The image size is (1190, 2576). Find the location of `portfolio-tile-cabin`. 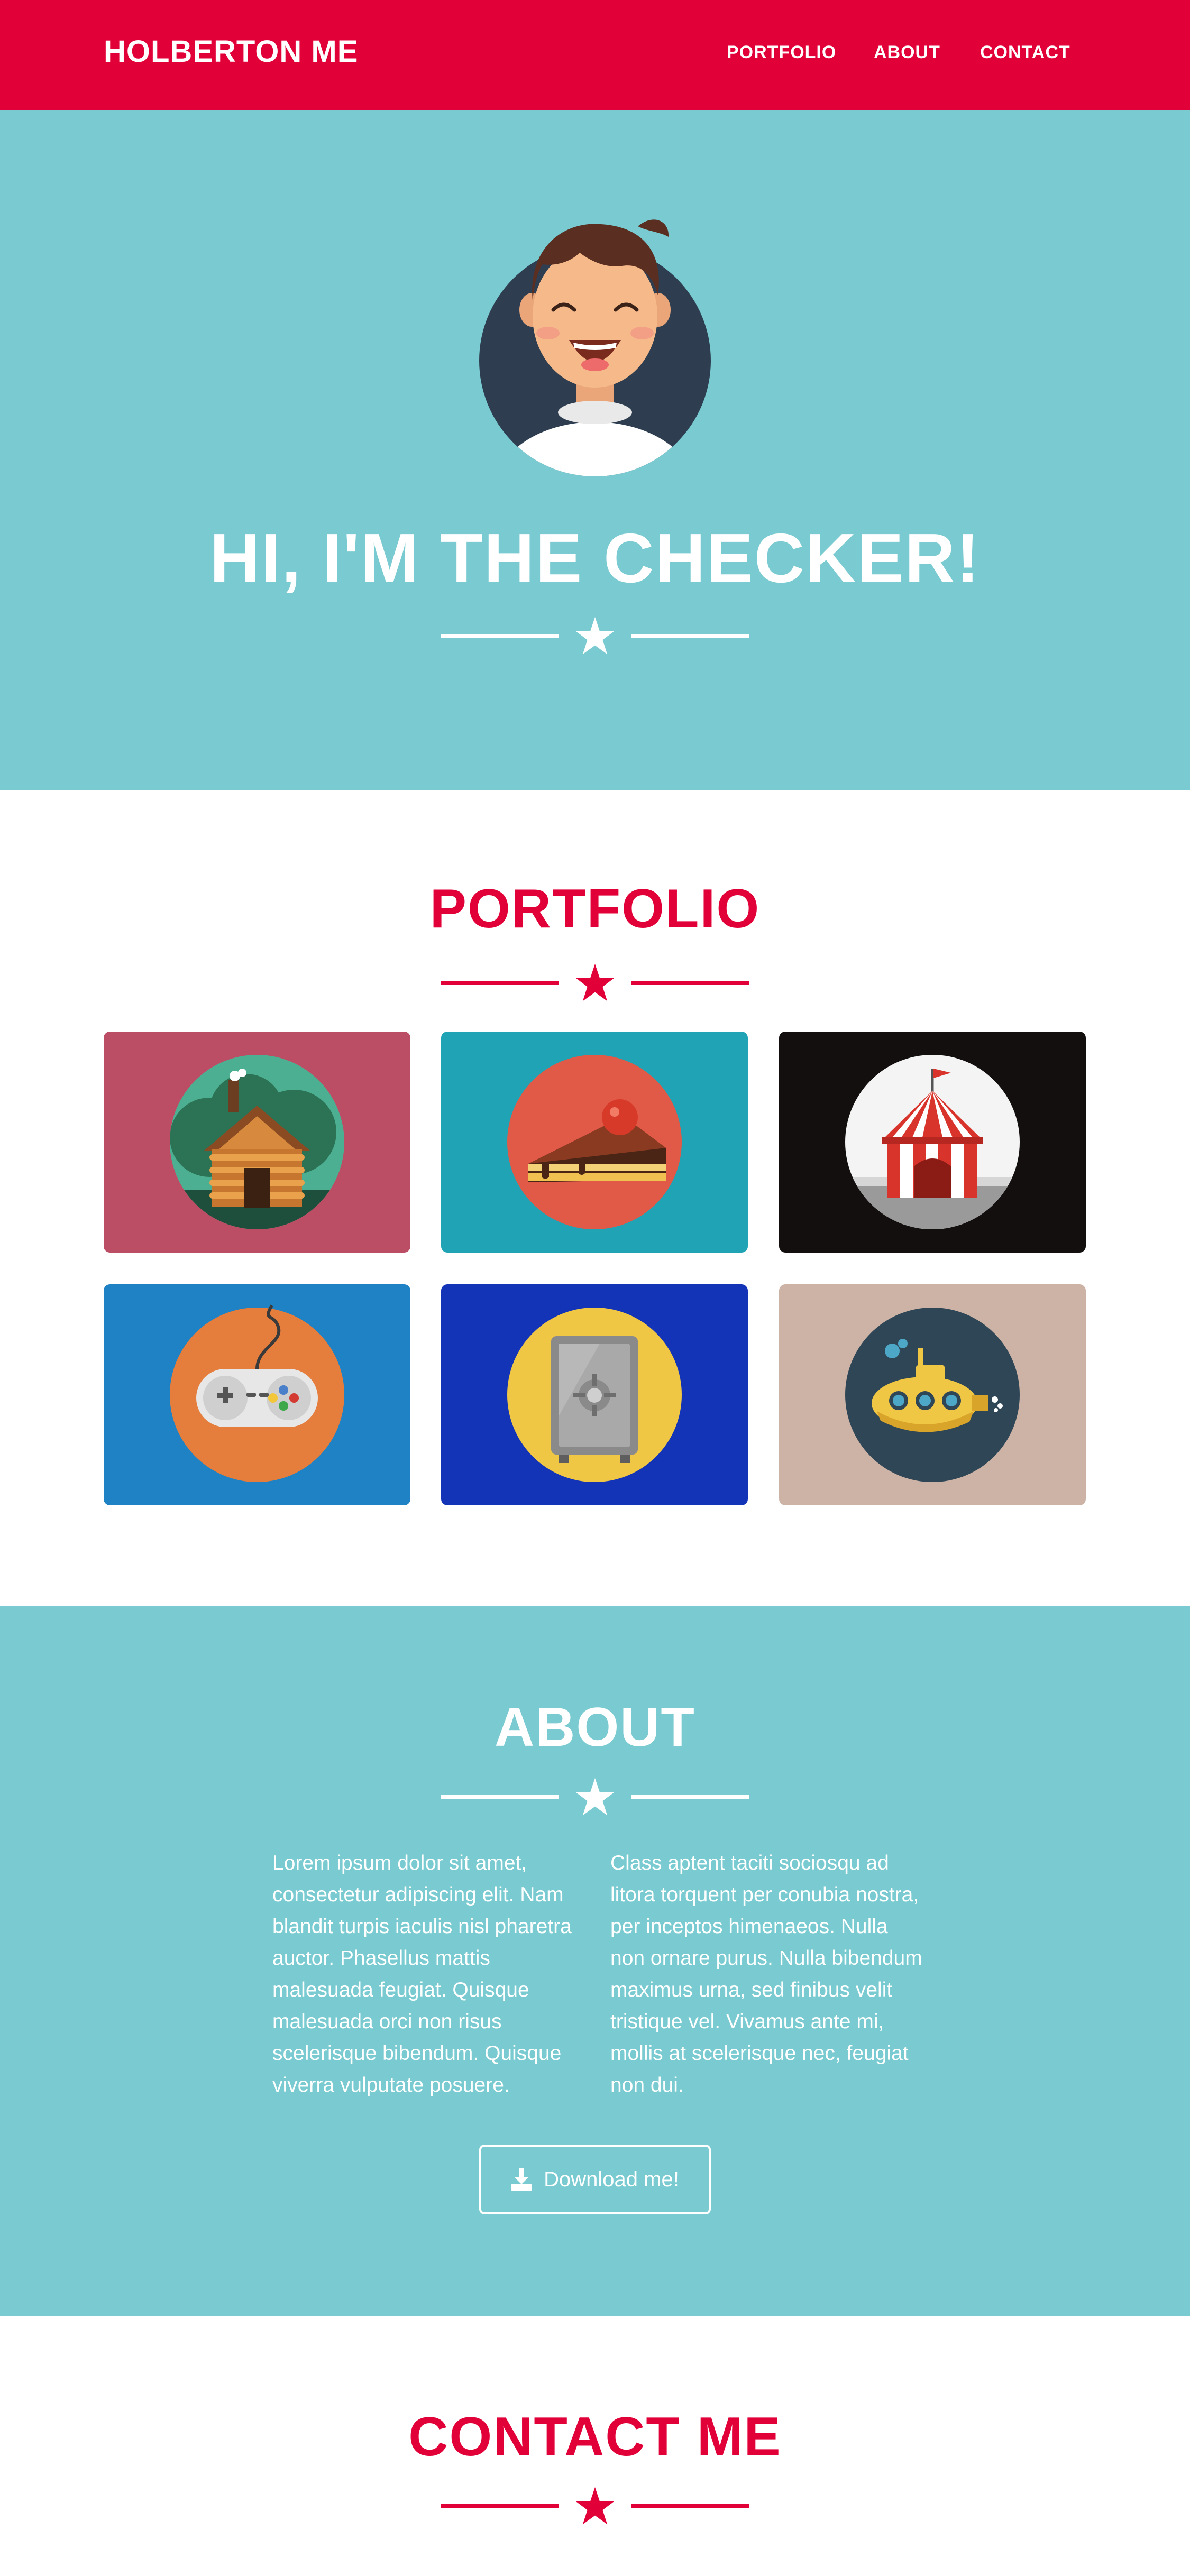

portfolio-tile-cabin is located at coordinates (257, 1143).